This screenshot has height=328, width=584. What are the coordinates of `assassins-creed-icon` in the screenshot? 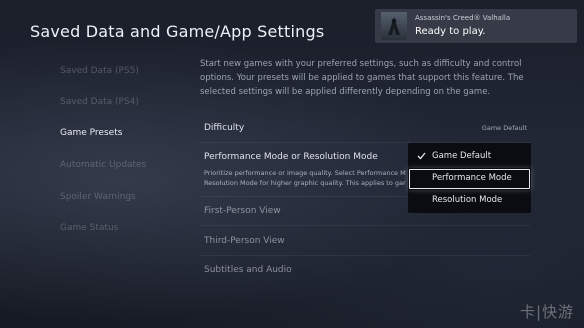 It's located at (394, 26).